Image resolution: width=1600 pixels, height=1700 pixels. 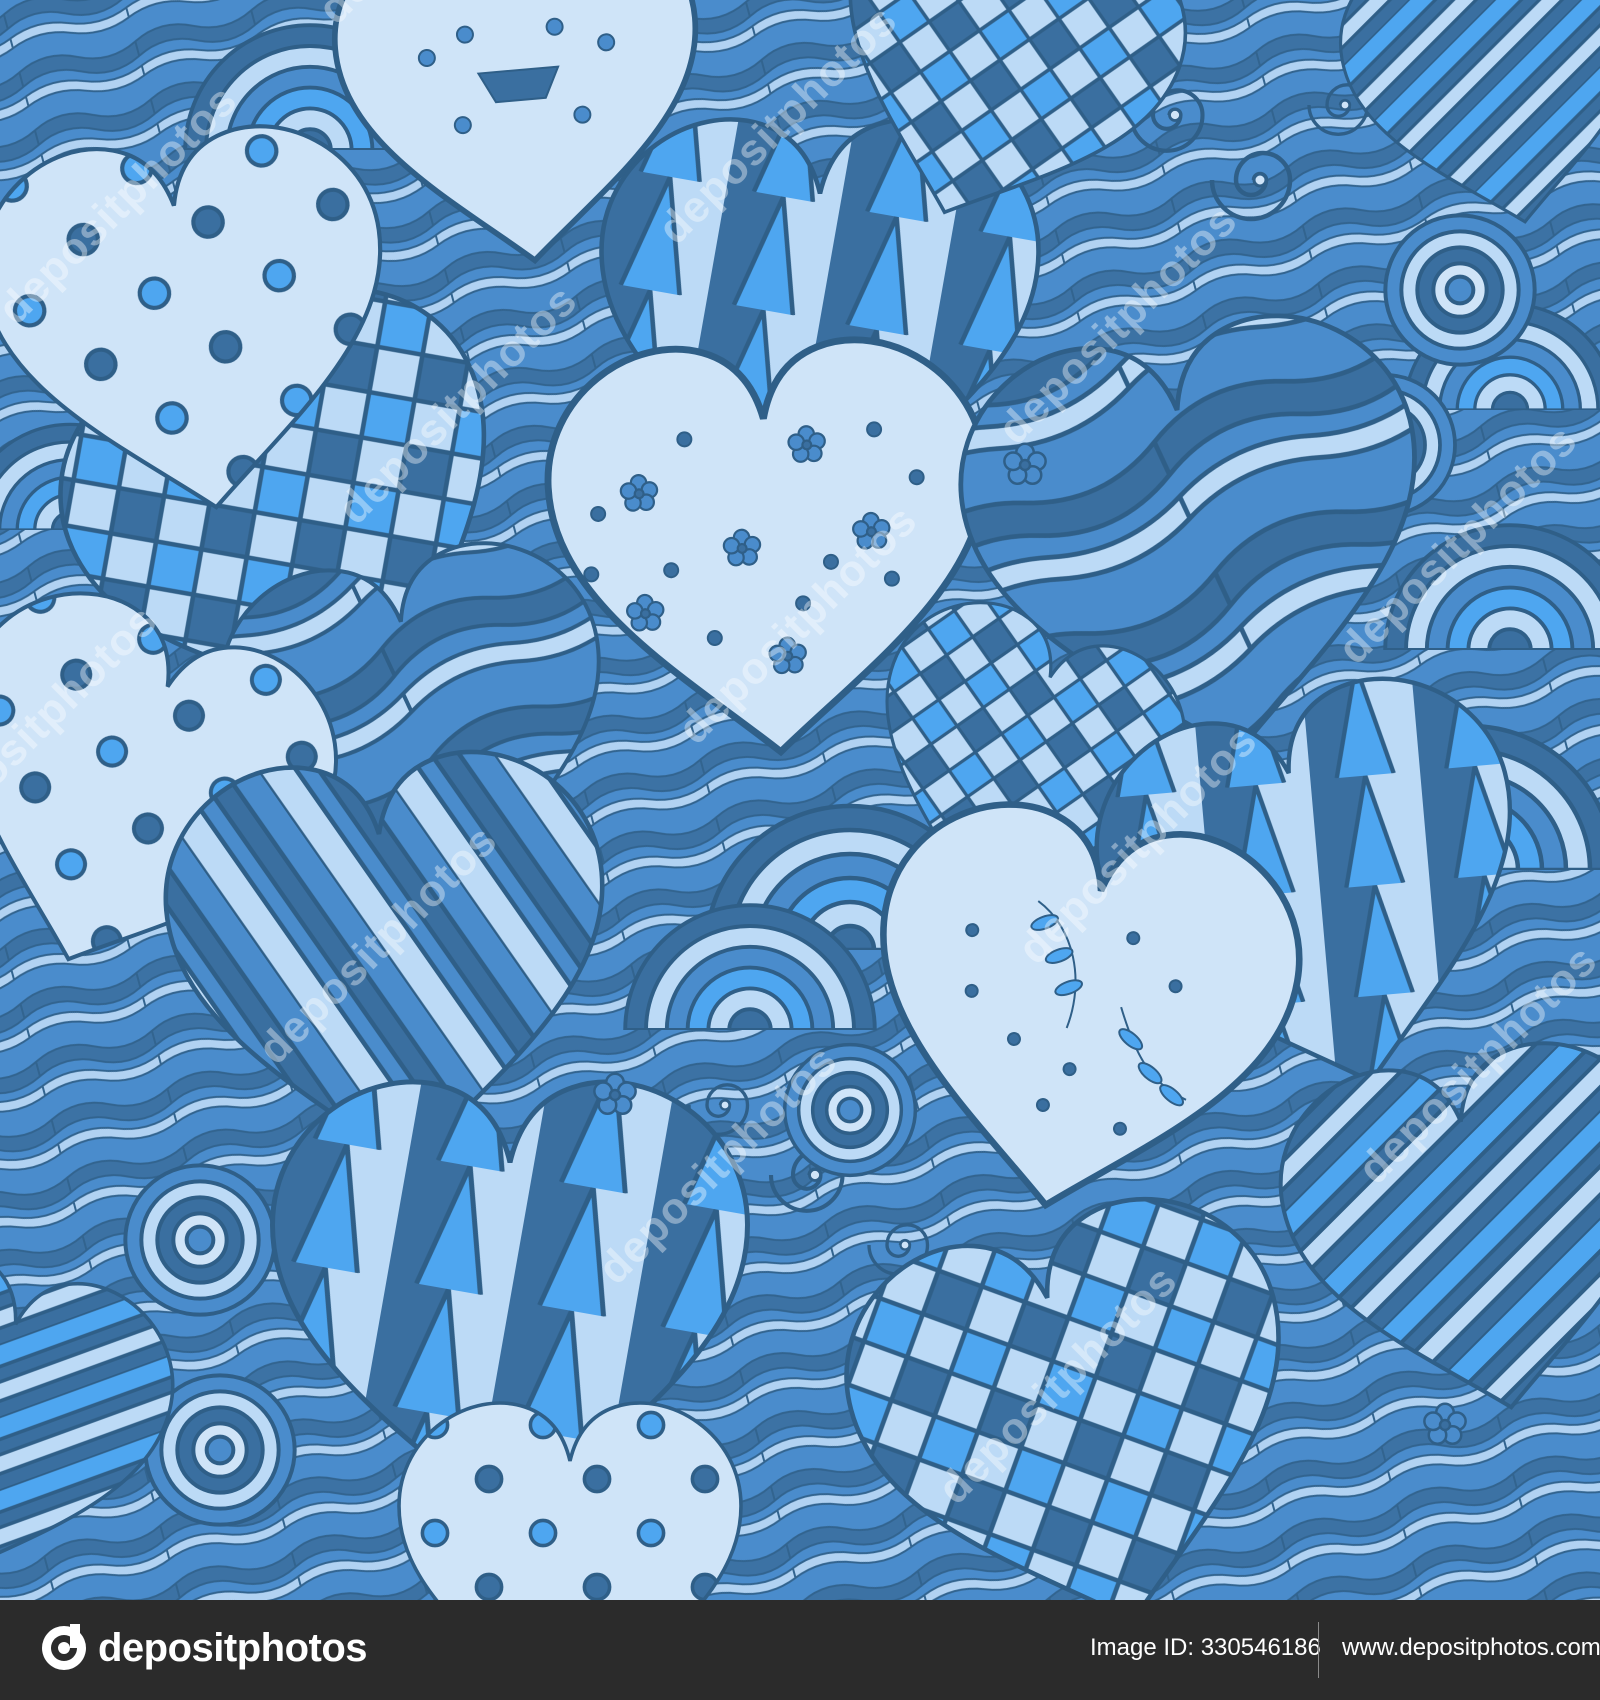 I want to click on depositphotos-logo: depositphotos, so click(x=204, y=1648).